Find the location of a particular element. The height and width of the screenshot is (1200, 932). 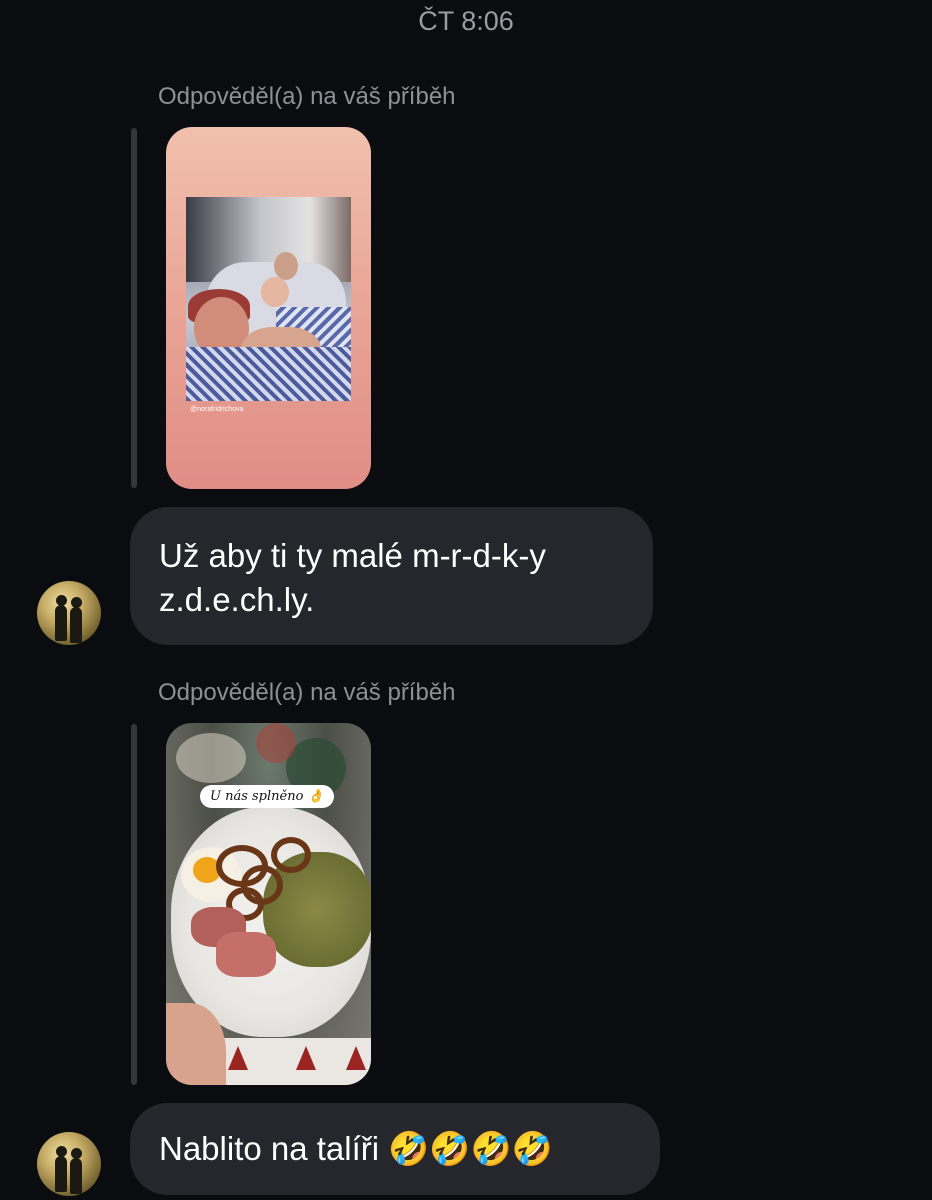

story-preview-thumbnail: @norafridrichova is located at coordinates (268, 308).